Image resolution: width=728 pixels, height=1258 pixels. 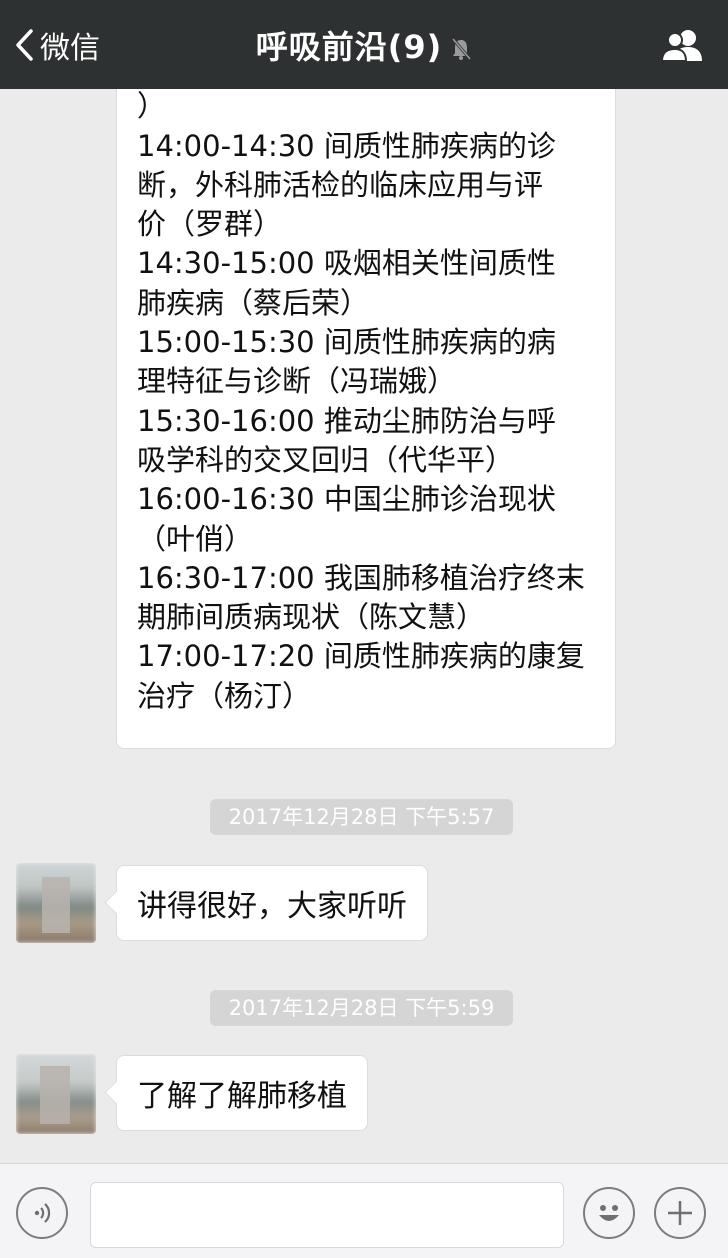 I want to click on schedule-line: 17:00-17:20 间质性肺疾病的康复, so click(x=361, y=656).